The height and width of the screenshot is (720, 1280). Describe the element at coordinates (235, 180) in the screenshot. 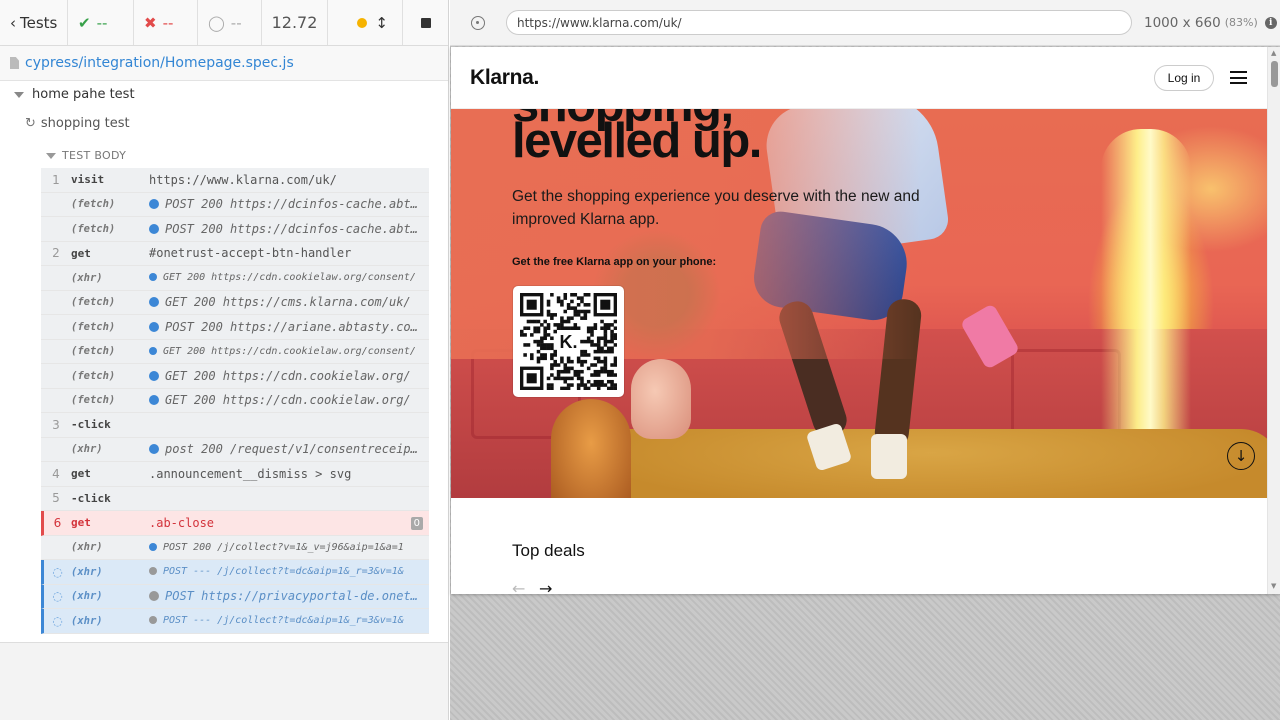

I see `command-row: 1 visit https://www.klarna.com/uk/` at that location.